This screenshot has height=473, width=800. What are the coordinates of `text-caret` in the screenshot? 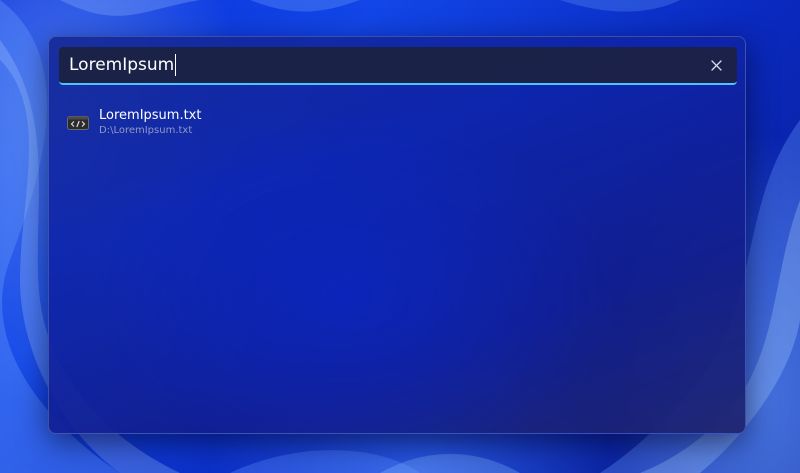 It's located at (176, 65).